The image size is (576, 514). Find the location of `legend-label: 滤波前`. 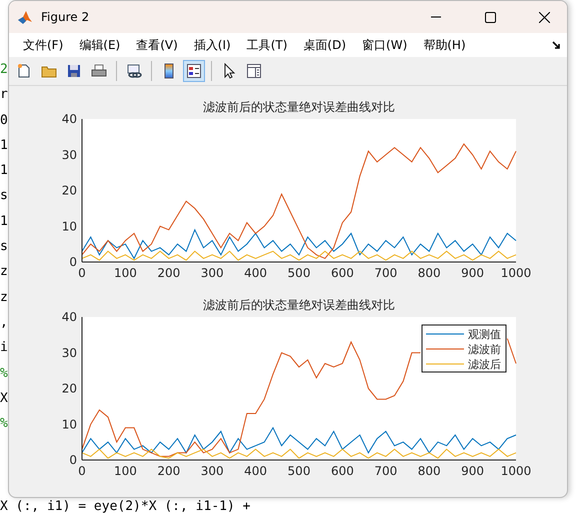

legend-label: 滤波前 is located at coordinates (484, 349).